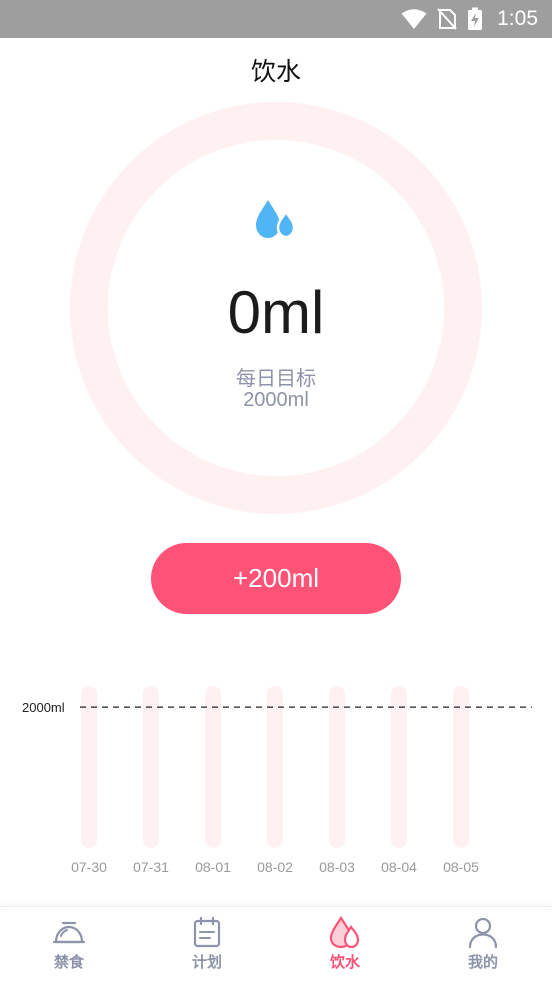 The image size is (552, 981). I want to click on calendar-icon, so click(207, 932).